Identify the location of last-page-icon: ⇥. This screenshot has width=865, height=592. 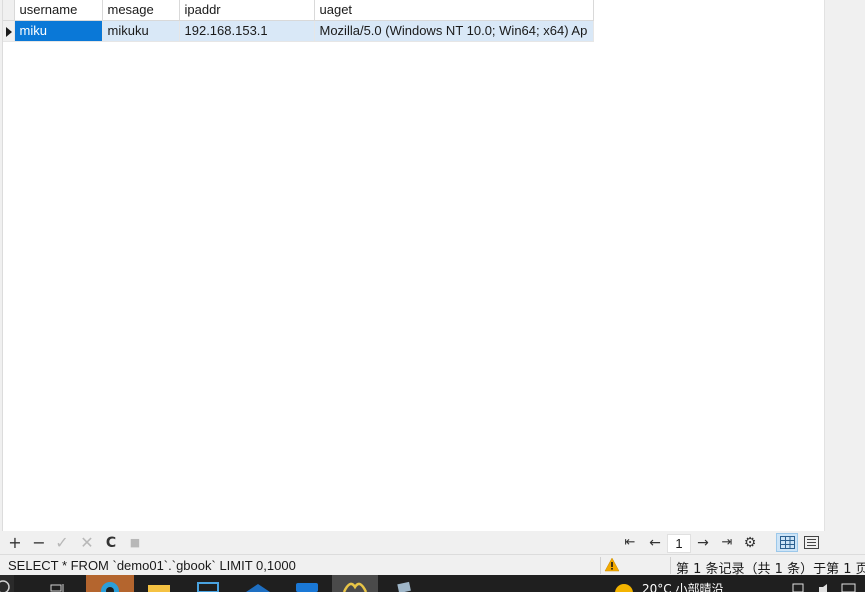
(727, 542).